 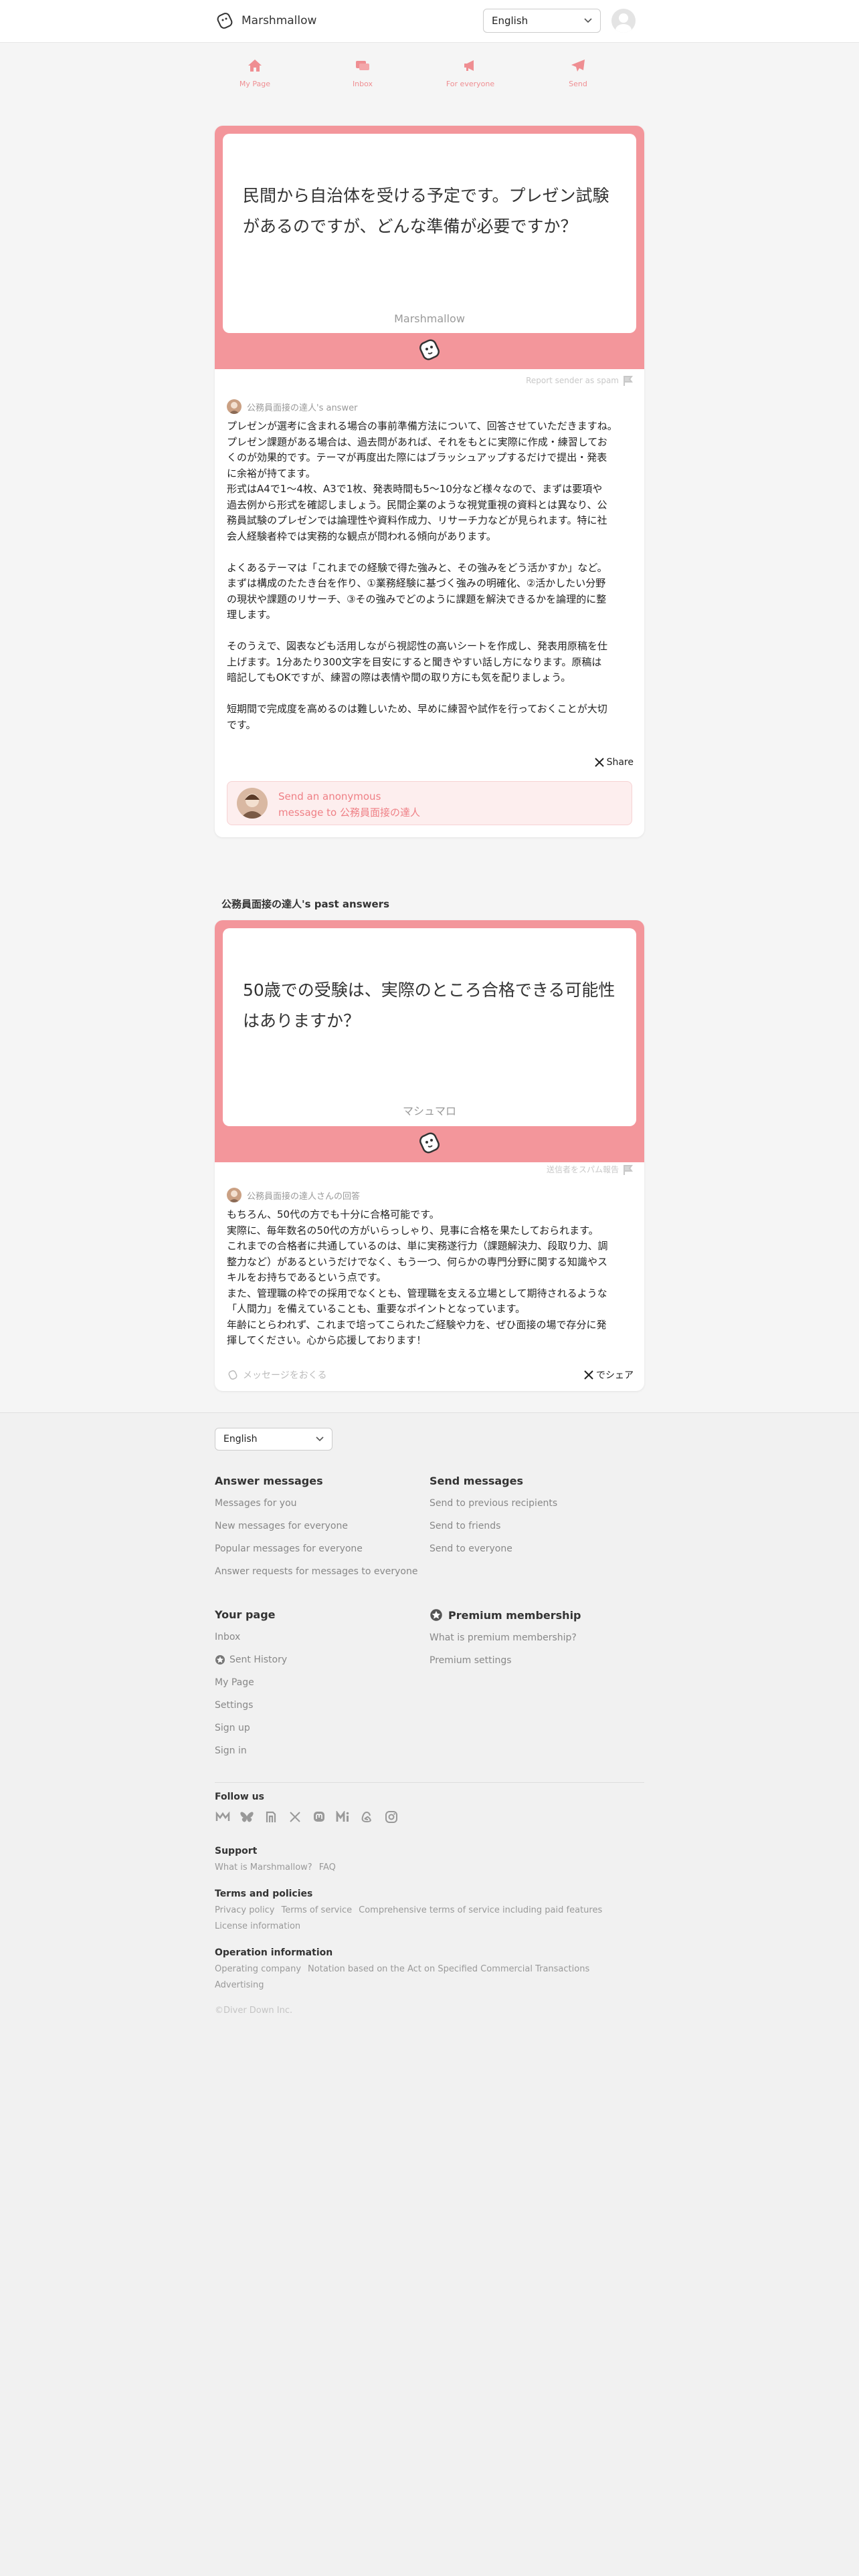 I want to click on answer-line: 上げます。1分あたり300文字を目安にすると聞きやすい話し方になります。原稿は, so click(x=415, y=661).